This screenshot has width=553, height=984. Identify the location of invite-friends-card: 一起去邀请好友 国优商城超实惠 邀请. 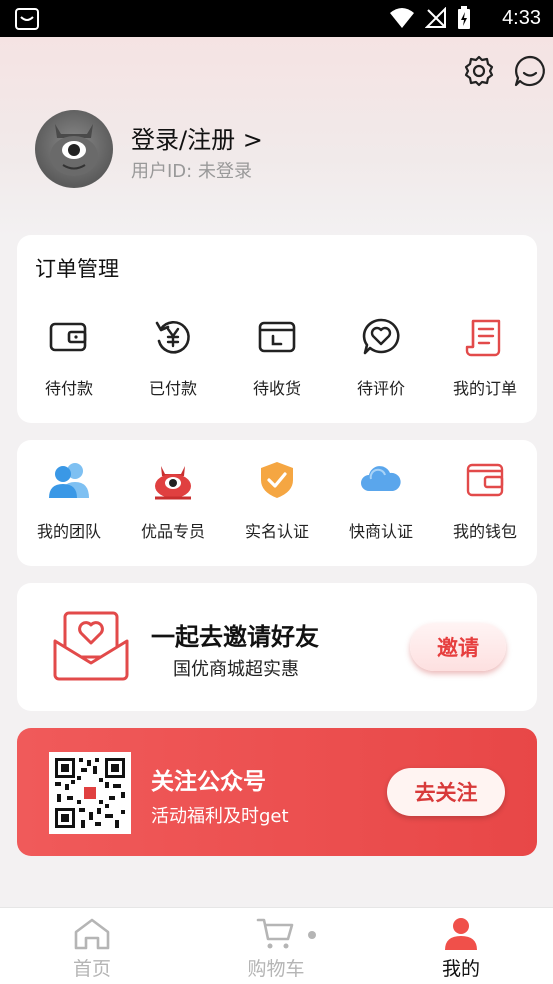
(277, 647).